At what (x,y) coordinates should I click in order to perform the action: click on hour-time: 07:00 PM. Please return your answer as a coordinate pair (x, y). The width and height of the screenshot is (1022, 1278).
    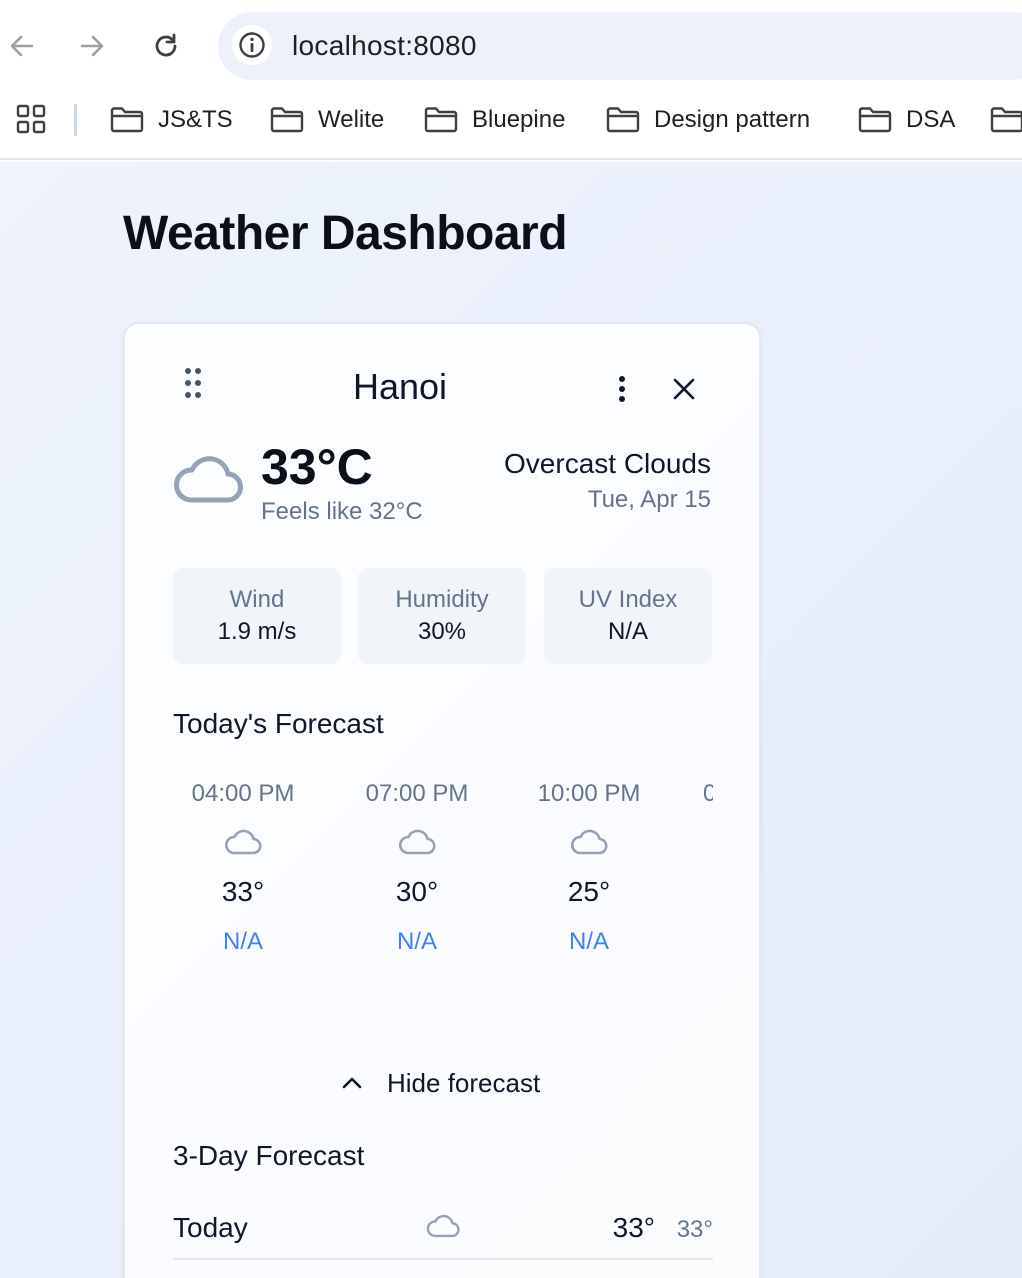
    Looking at the image, I should click on (417, 793).